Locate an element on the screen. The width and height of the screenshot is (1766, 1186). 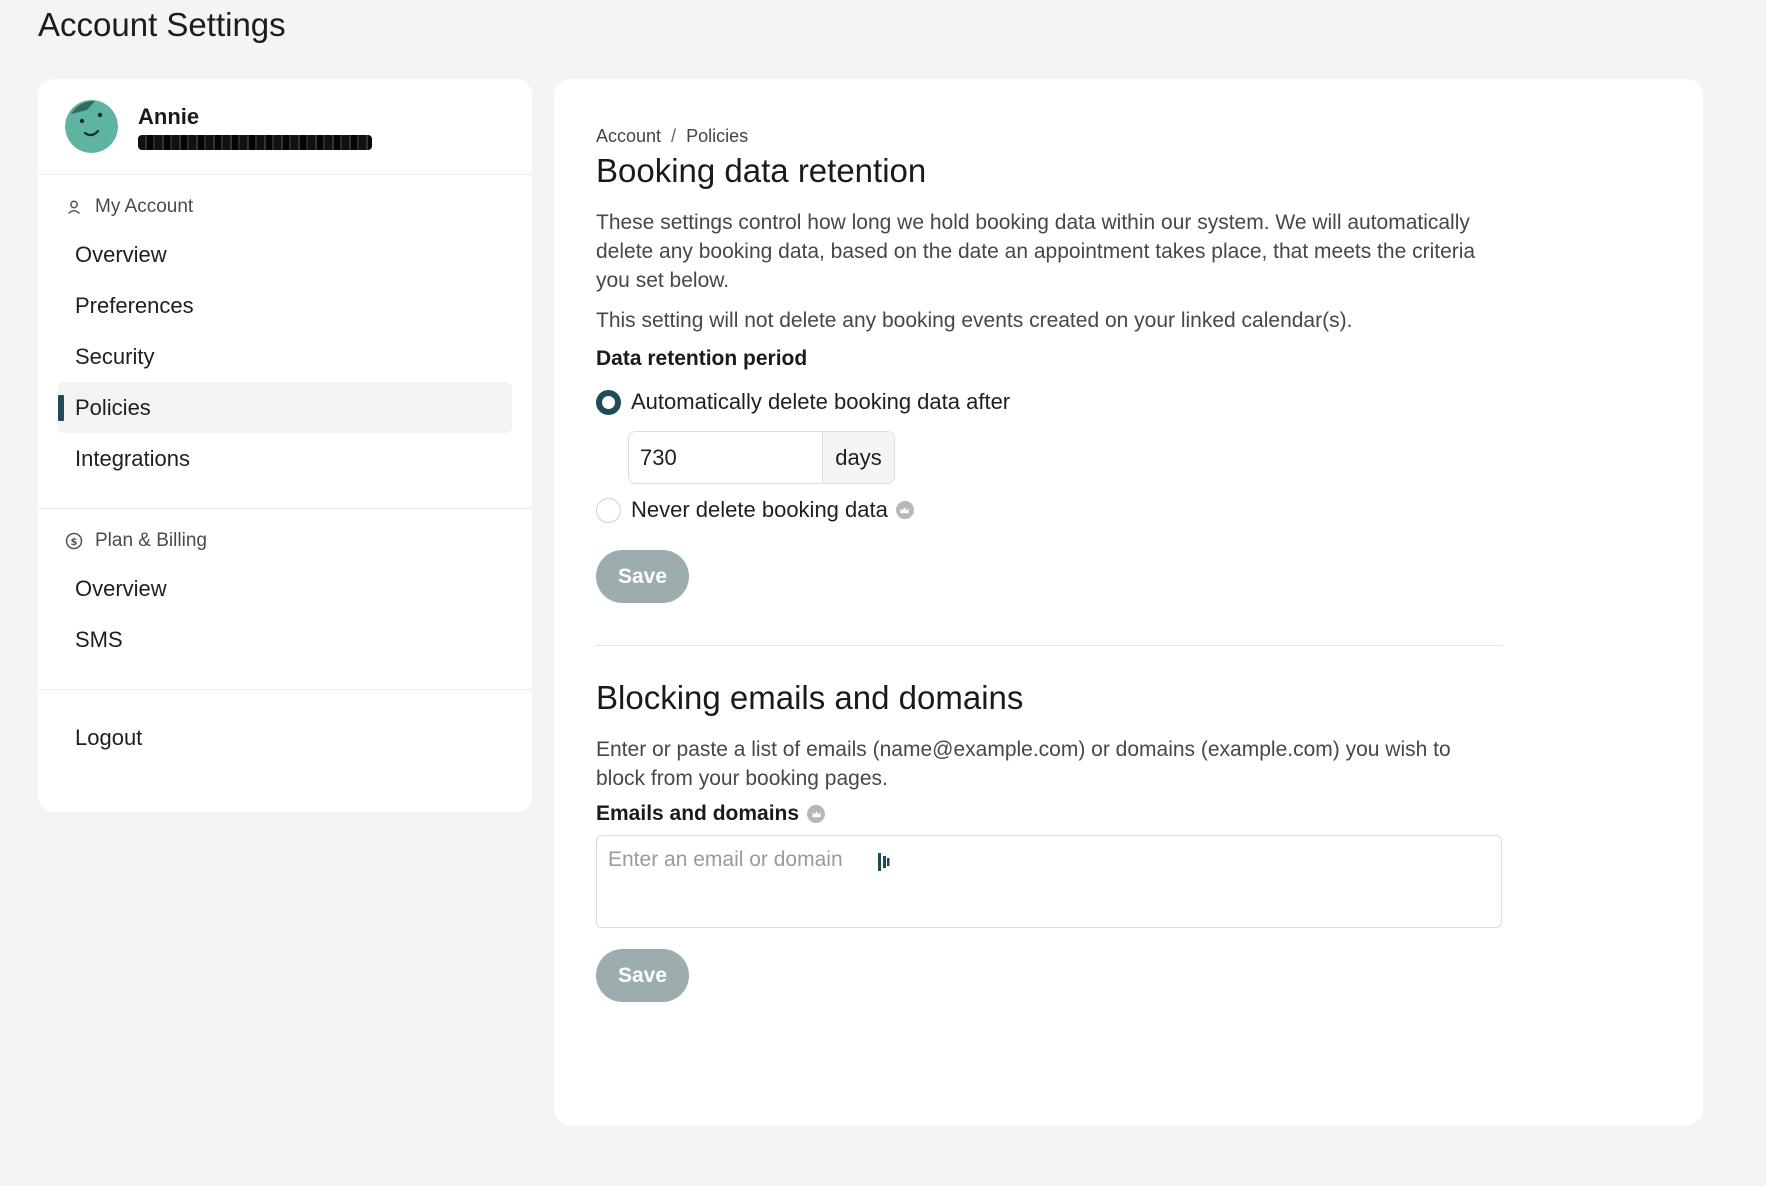
avatar is located at coordinates (91, 126).